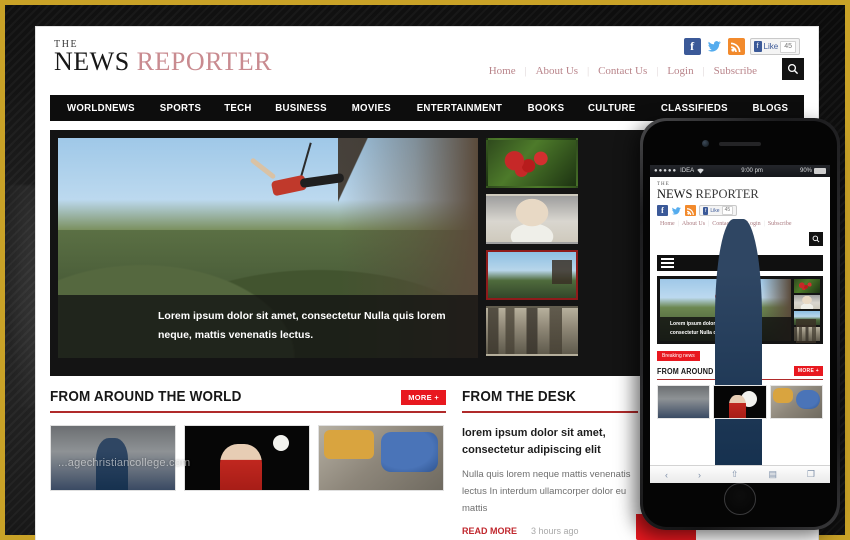  I want to click on earpiece-speaker, so click(740, 144).